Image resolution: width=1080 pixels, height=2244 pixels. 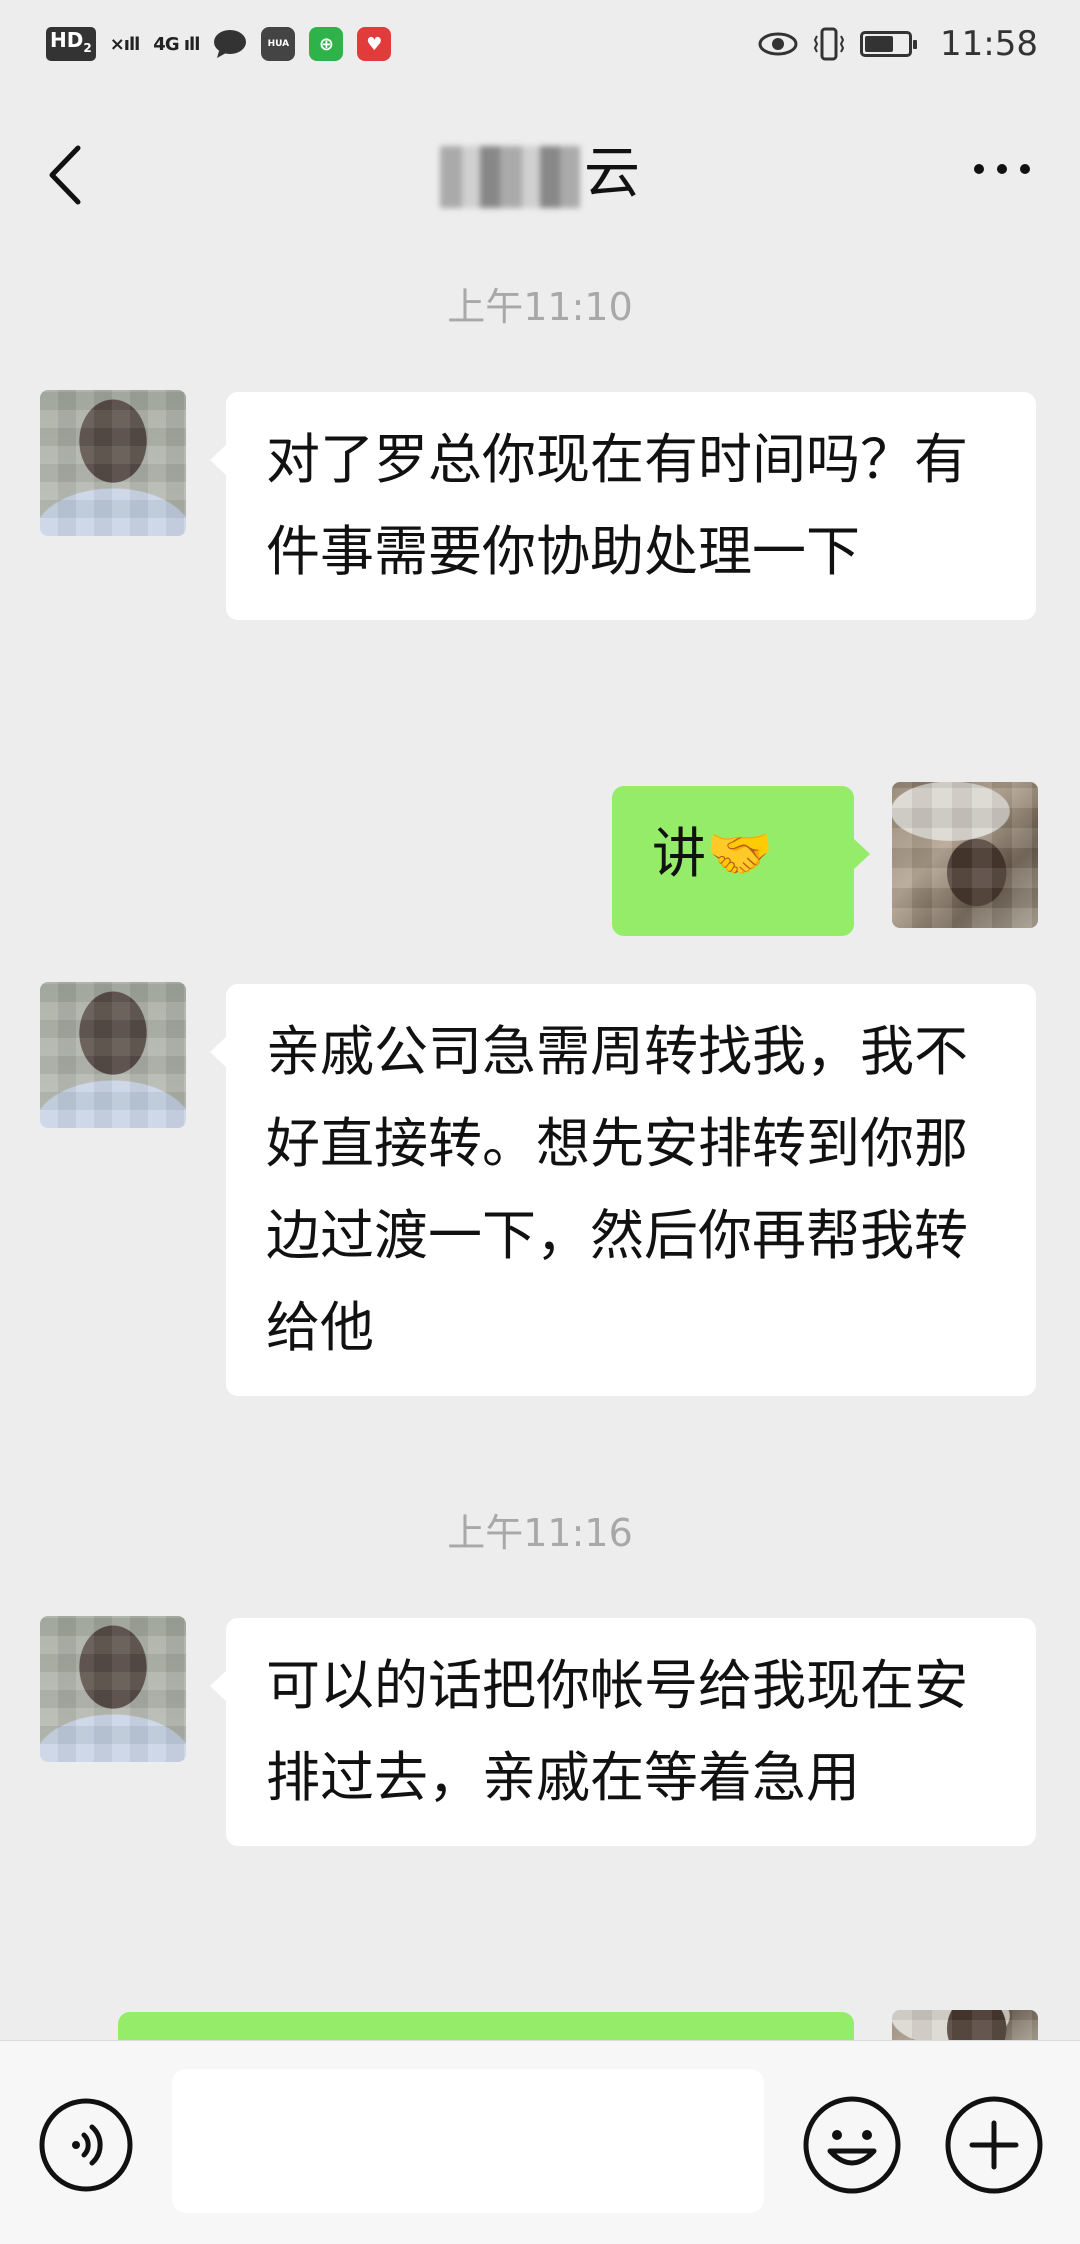 What do you see at coordinates (1002, 169) in the screenshot?
I see `more-dots-icon` at bounding box center [1002, 169].